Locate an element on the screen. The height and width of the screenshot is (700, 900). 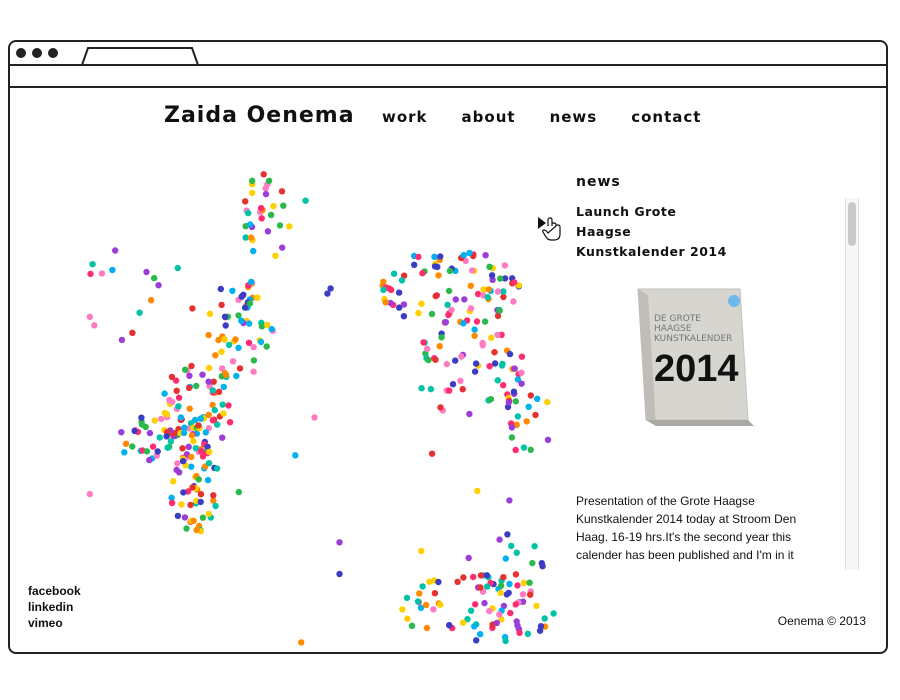
browser-tab is located at coordinates (140, 56).